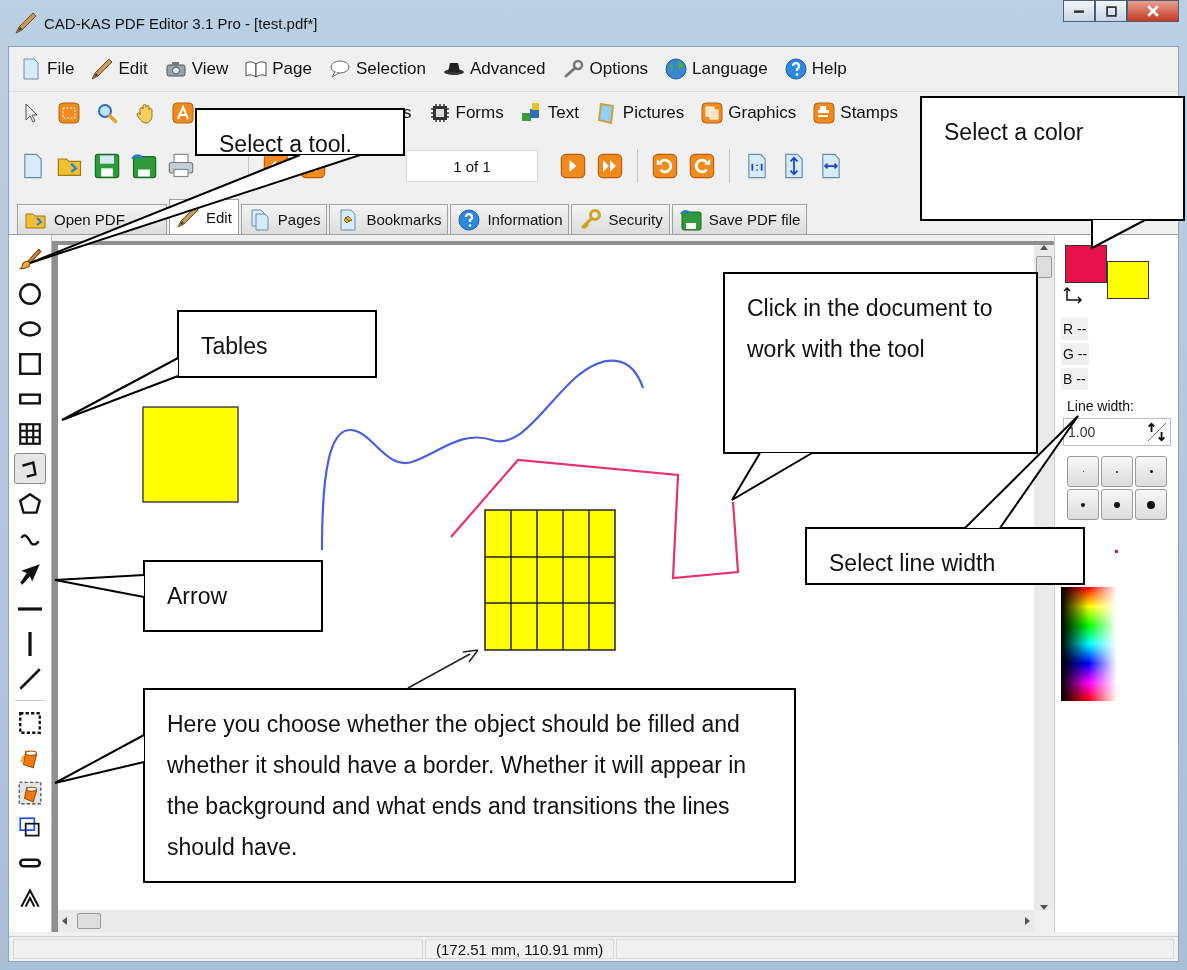  Describe the element at coordinates (1128, 280) in the screenshot. I see `background-color-swatch` at that location.